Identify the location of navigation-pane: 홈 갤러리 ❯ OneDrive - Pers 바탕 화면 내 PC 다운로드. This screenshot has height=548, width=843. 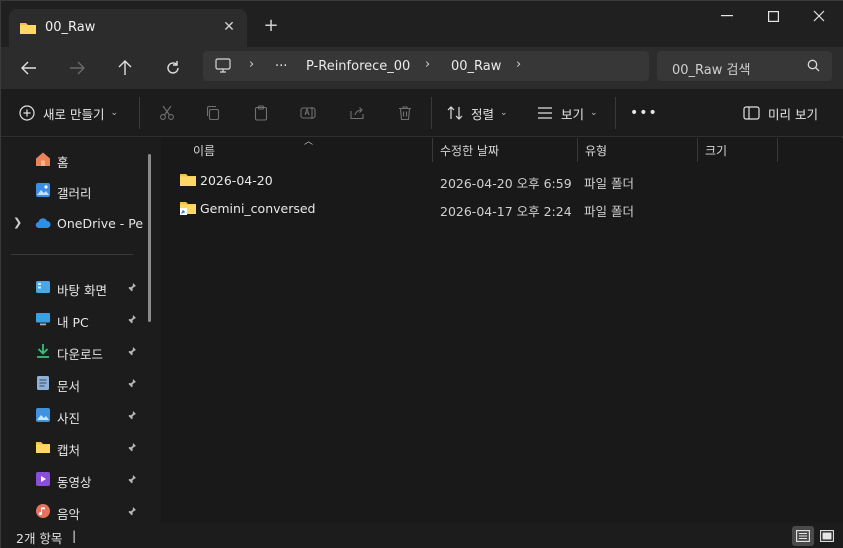
(81, 330).